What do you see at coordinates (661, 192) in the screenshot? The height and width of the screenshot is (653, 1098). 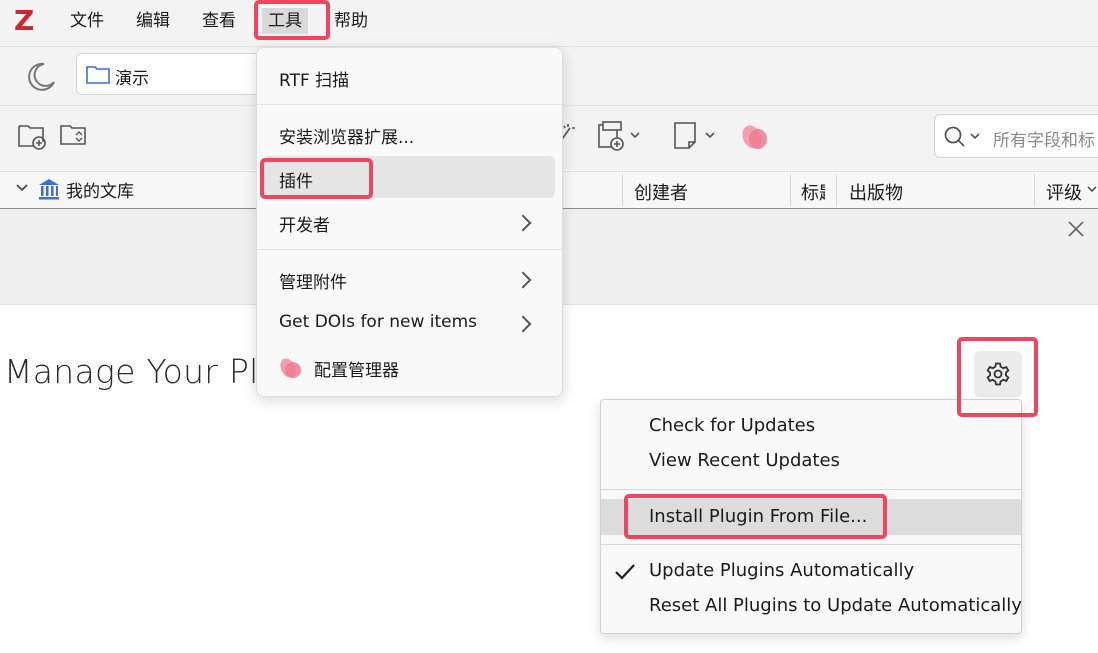 I see `column-creator: 创建者` at bounding box center [661, 192].